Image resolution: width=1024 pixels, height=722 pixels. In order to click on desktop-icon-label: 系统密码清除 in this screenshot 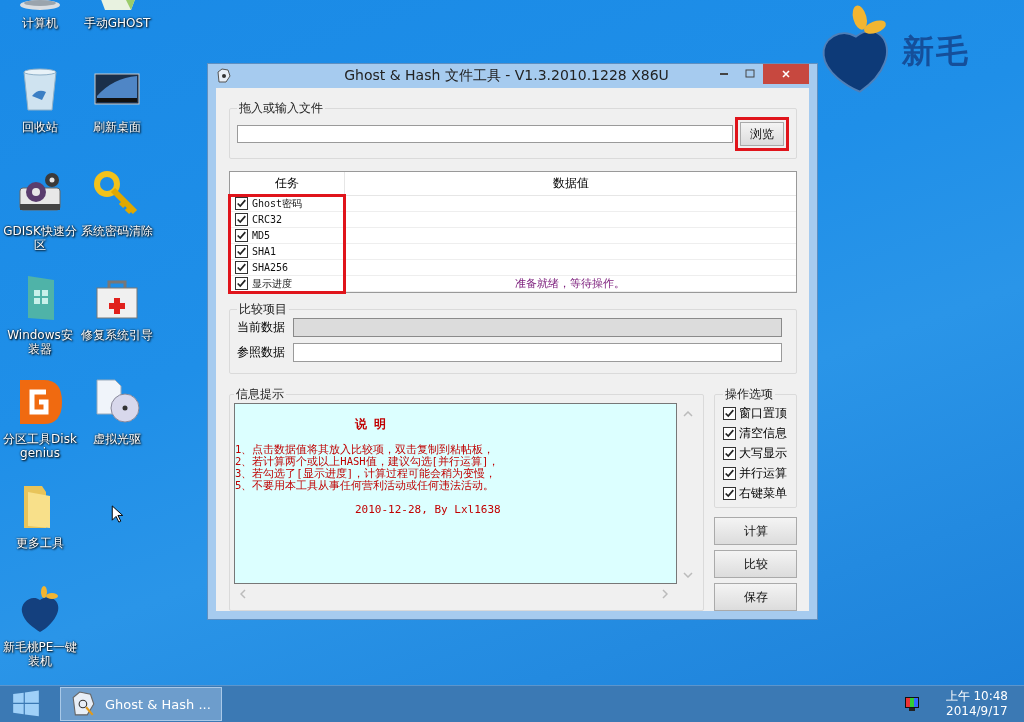, I will do `click(117, 231)`.